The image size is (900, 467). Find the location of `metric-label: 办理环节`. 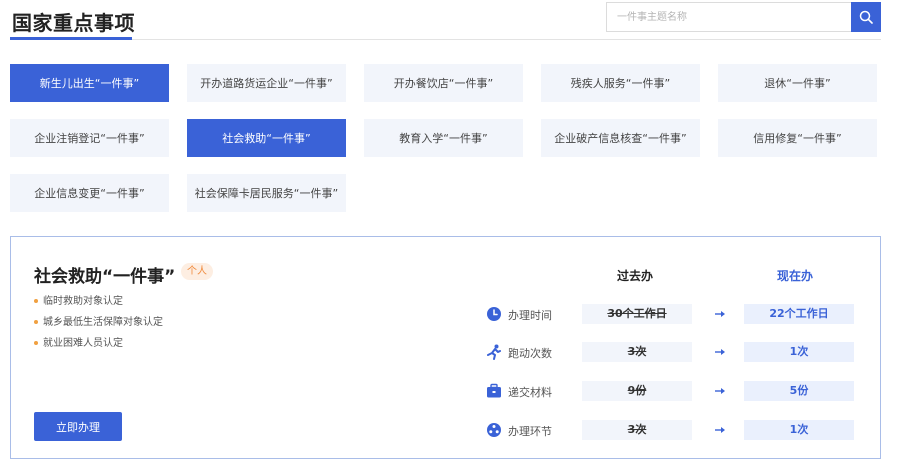

metric-label: 办理环节 is located at coordinates (530, 431).